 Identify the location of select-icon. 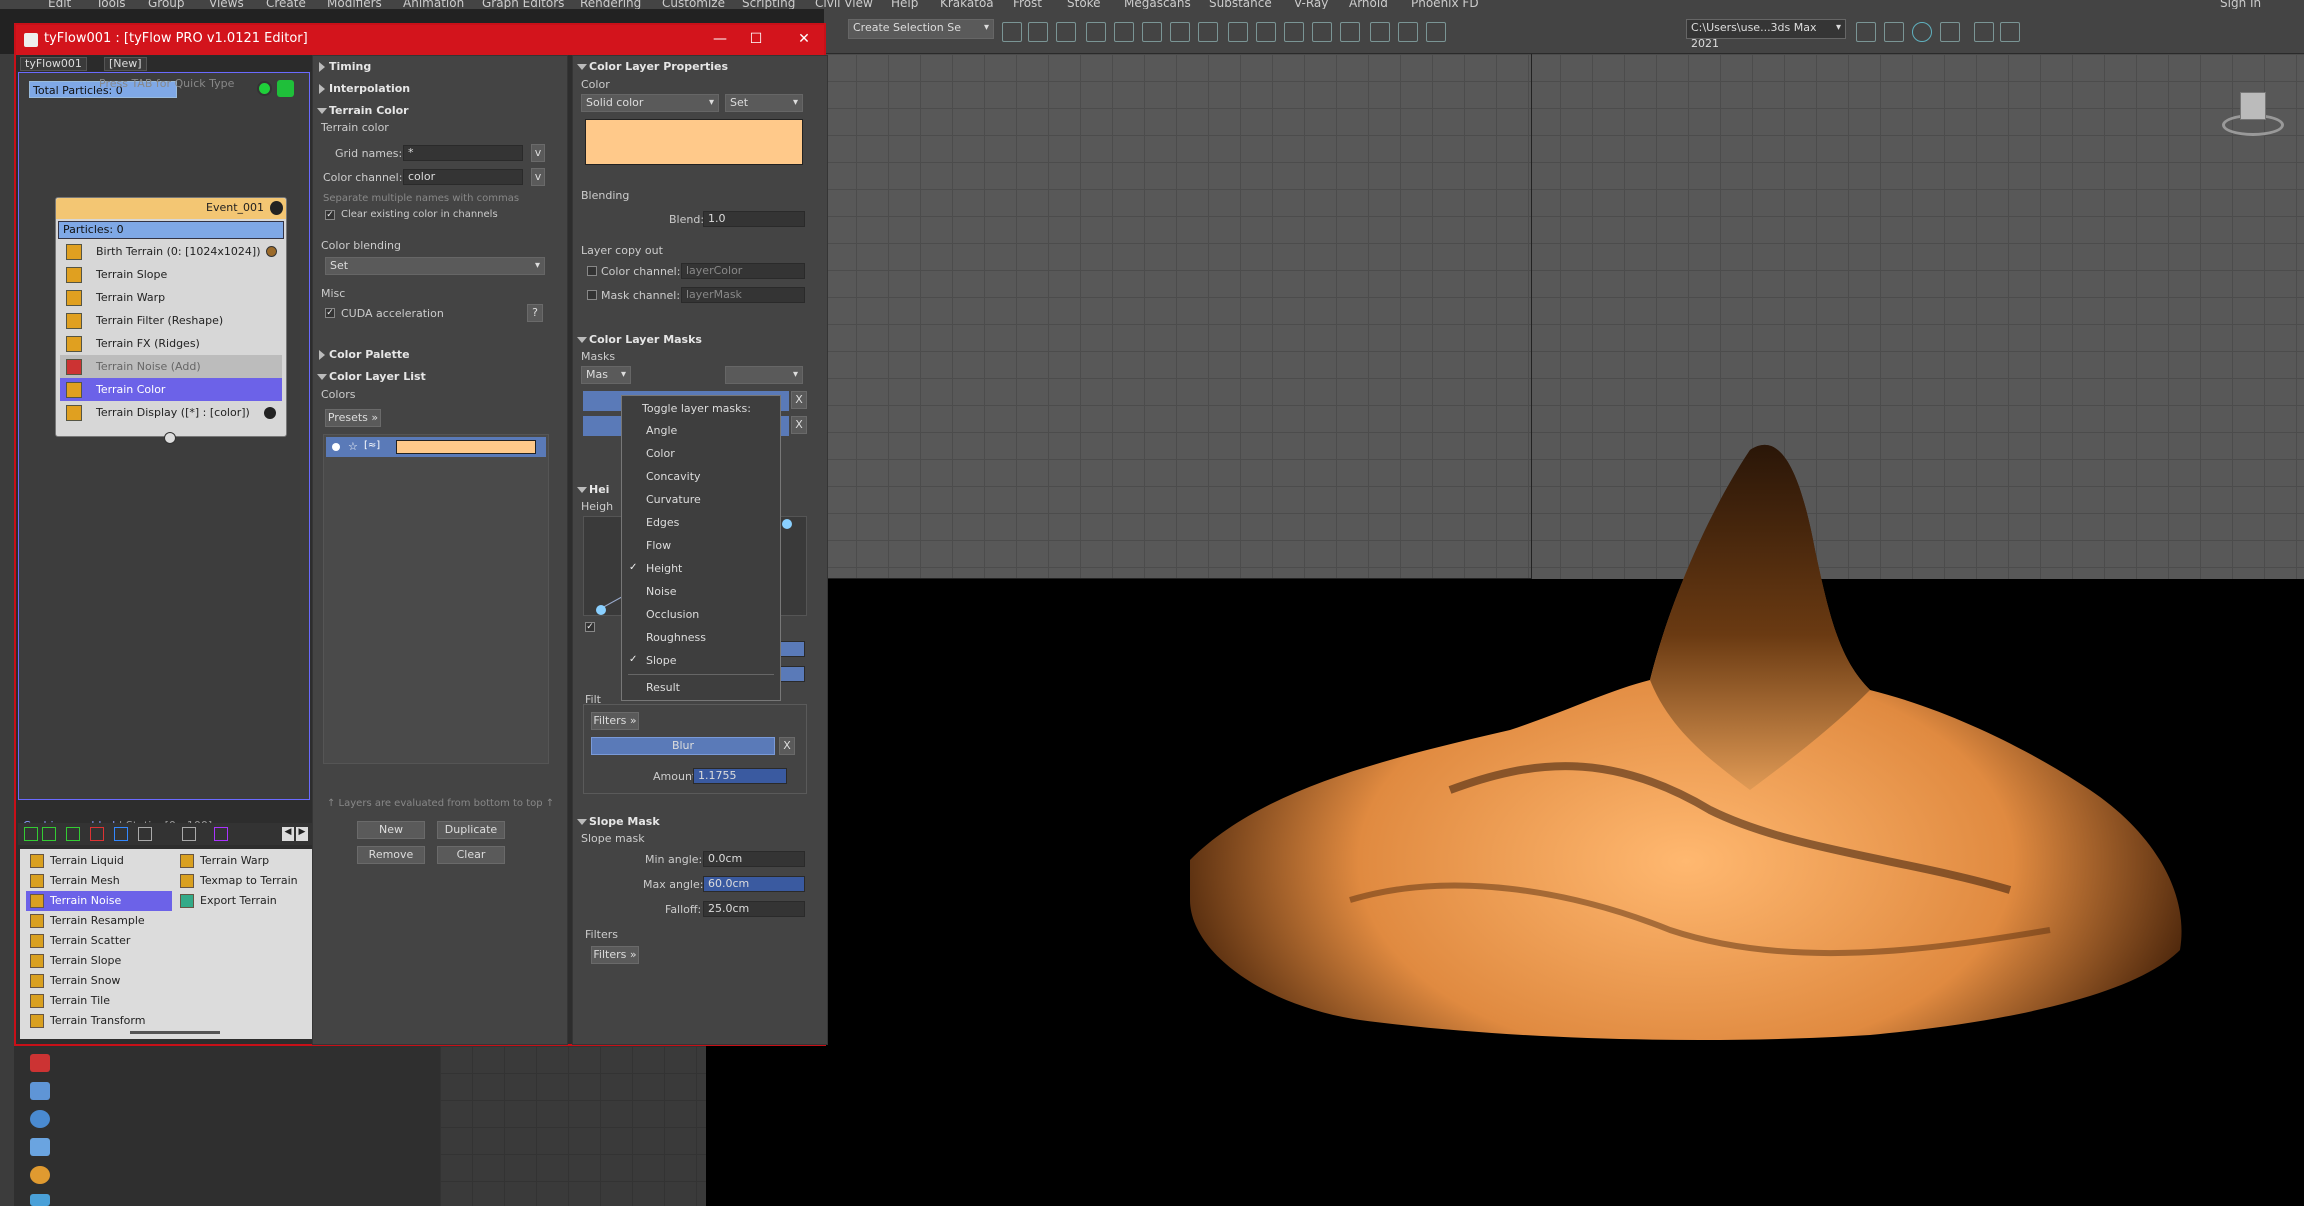
(1012, 32).